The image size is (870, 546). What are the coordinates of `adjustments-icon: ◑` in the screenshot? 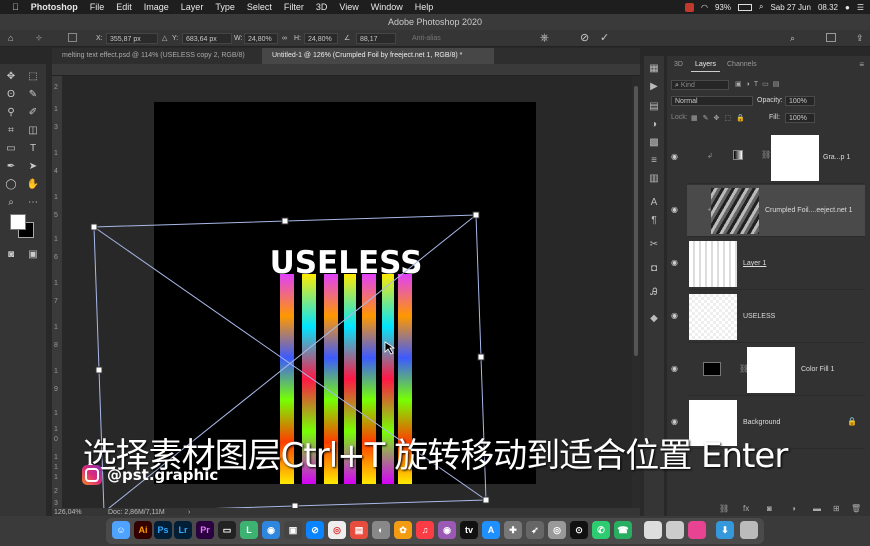 It's located at (654, 125).